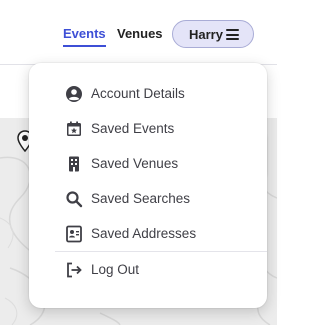  I want to click on menu-item-saved-addresses: Saved Addresses, so click(148, 234).